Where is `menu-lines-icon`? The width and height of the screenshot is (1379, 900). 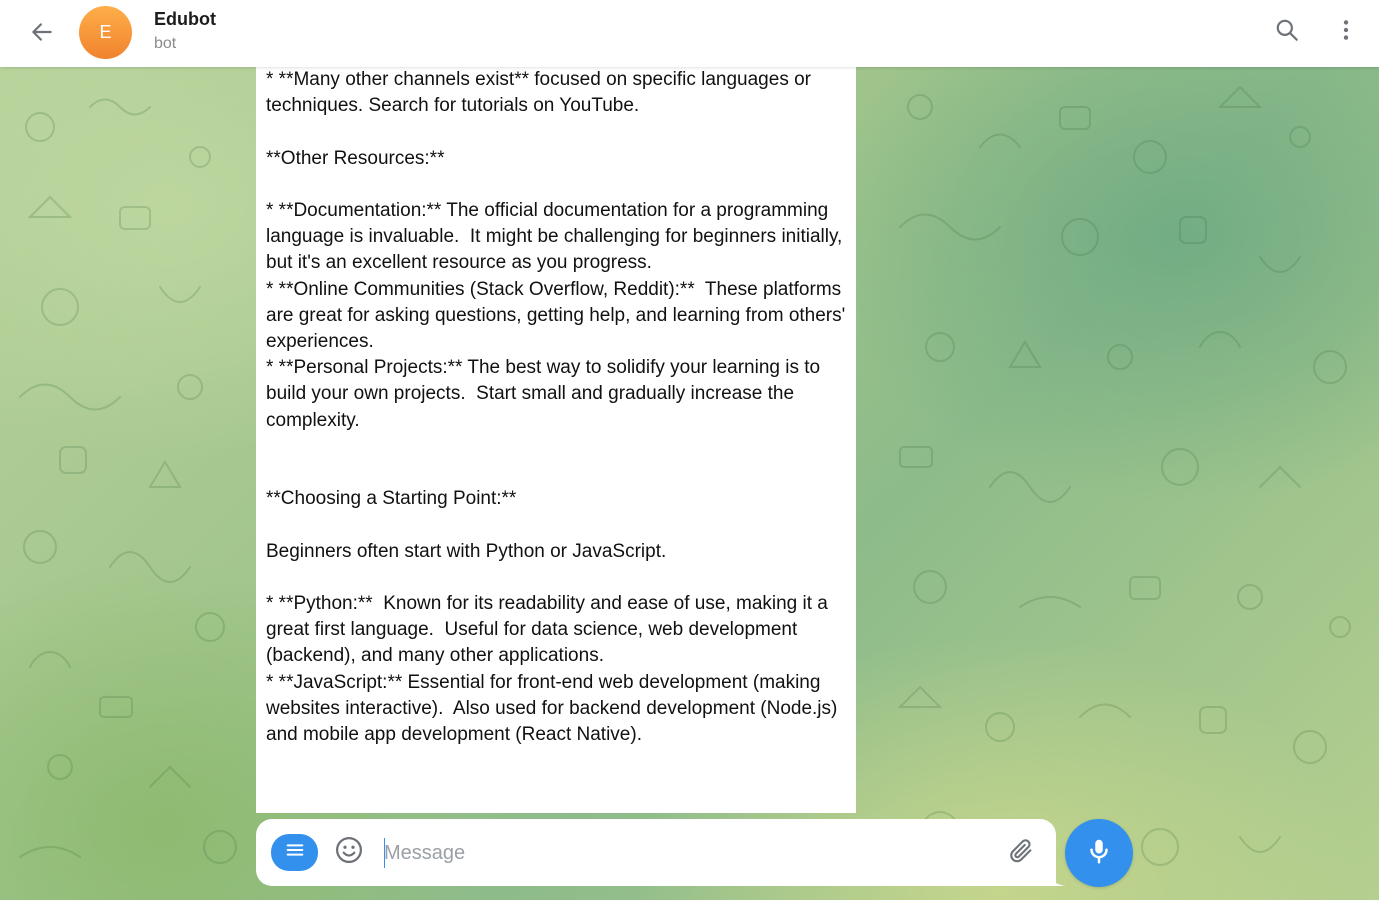
menu-lines-icon is located at coordinates (295, 852).